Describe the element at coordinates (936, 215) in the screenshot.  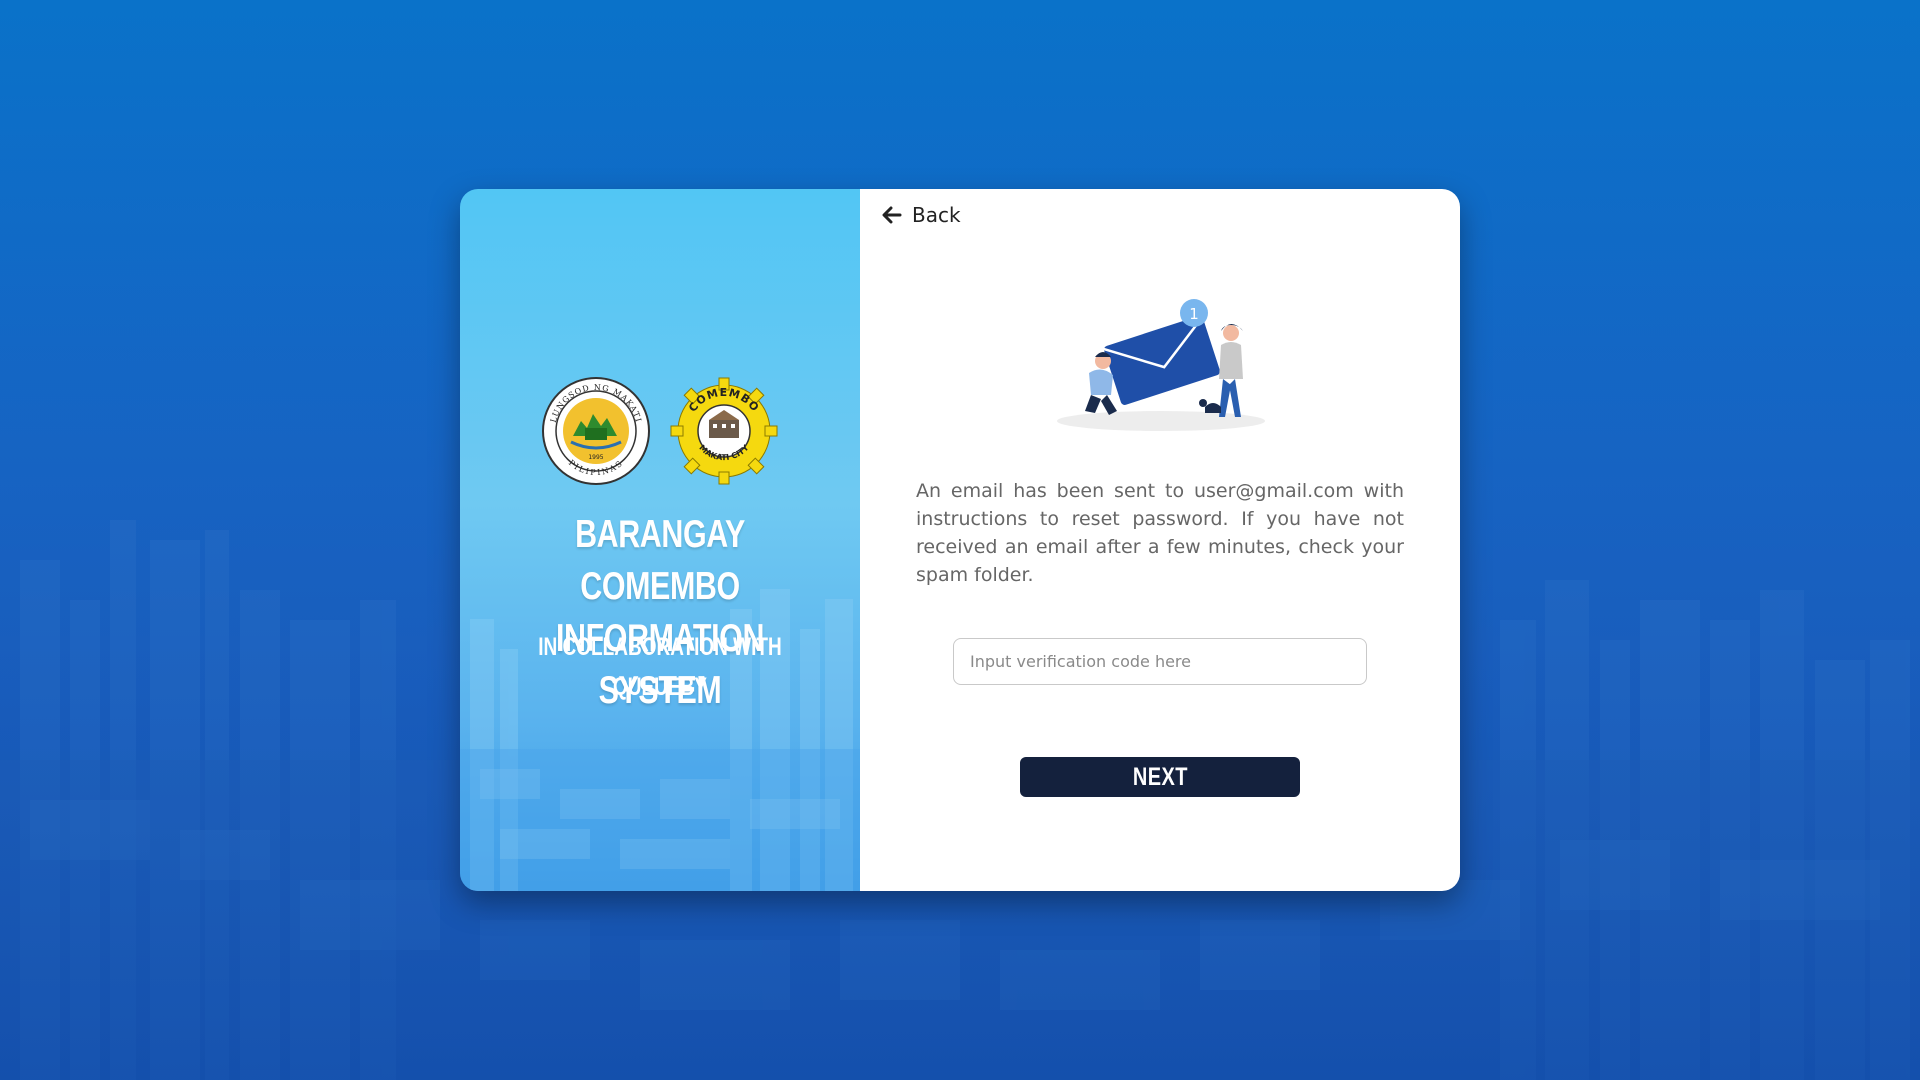
I see `back-label: Back` at that location.